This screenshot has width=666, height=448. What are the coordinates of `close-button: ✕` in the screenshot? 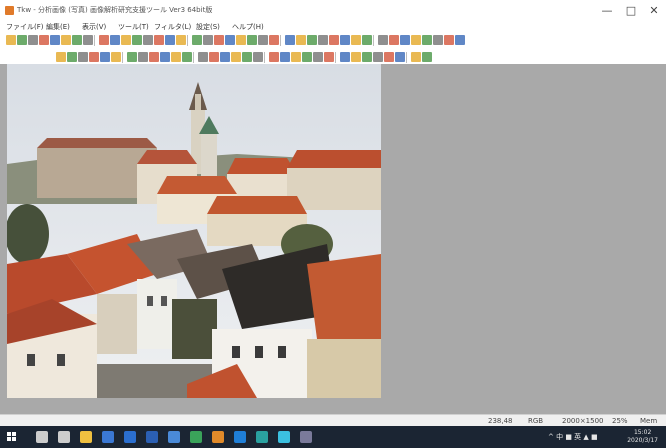 It's located at (654, 11).